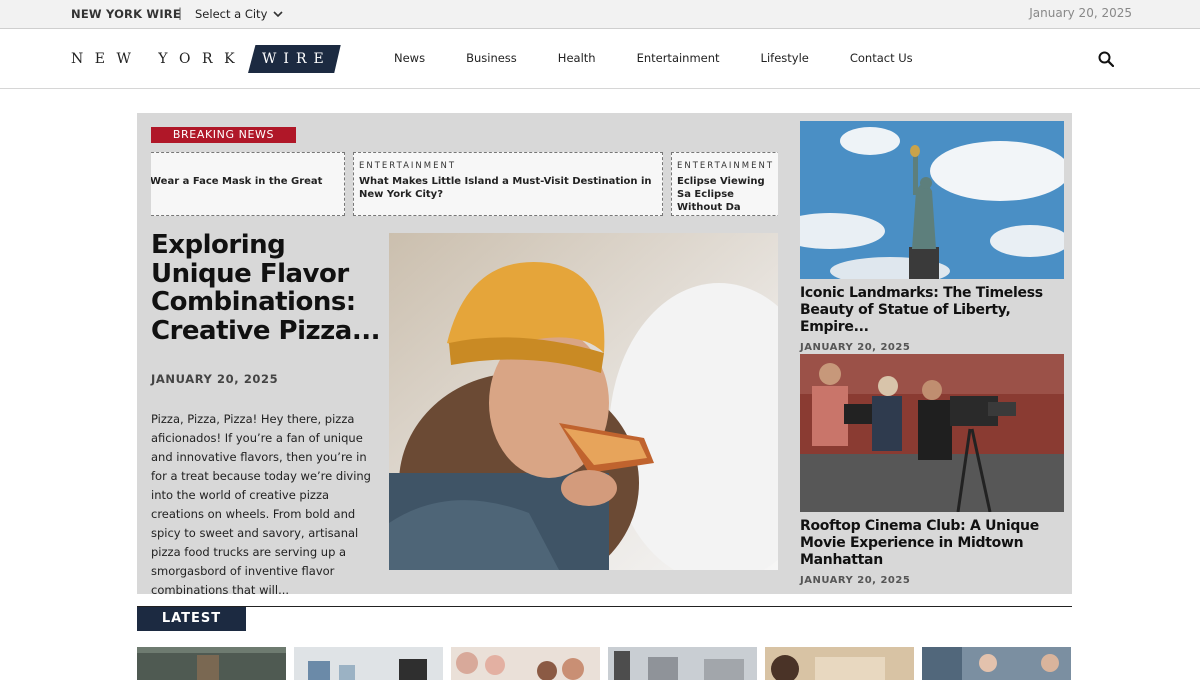 The width and height of the screenshot is (1200, 680). I want to click on breaking-news-label: BREAKING NEWS, so click(223, 135).